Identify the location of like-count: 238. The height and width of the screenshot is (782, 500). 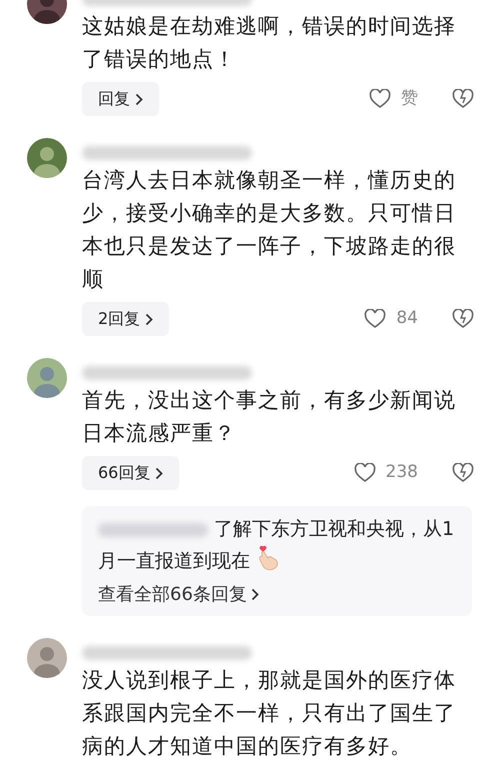
(402, 472).